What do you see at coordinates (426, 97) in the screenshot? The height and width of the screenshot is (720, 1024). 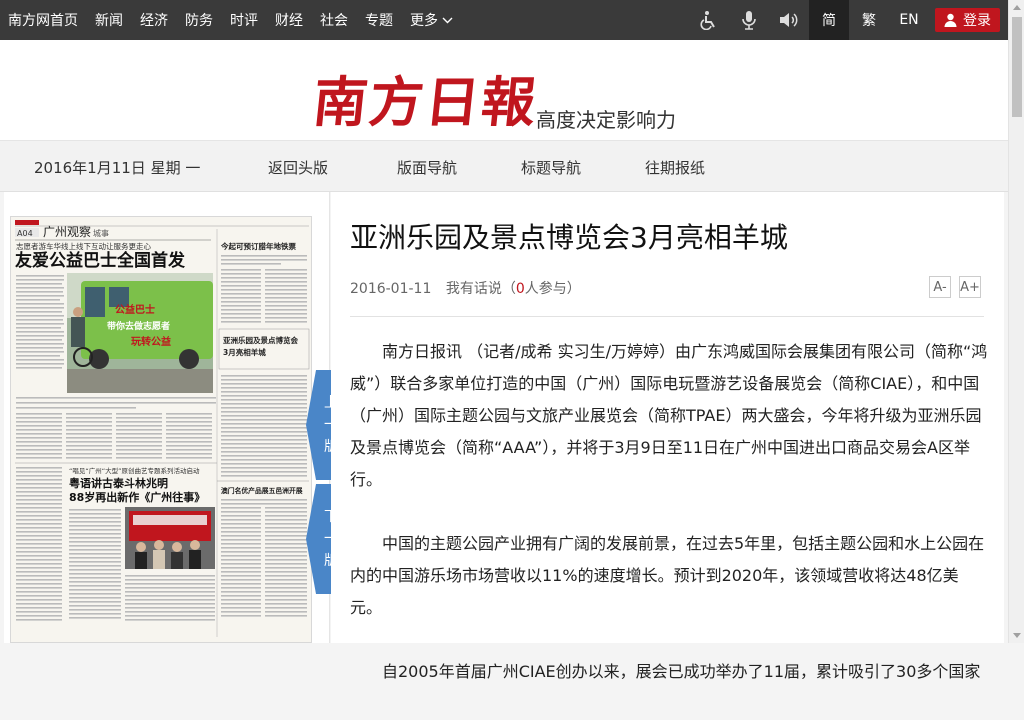 I see `newspaper-logo: 南方日報` at bounding box center [426, 97].